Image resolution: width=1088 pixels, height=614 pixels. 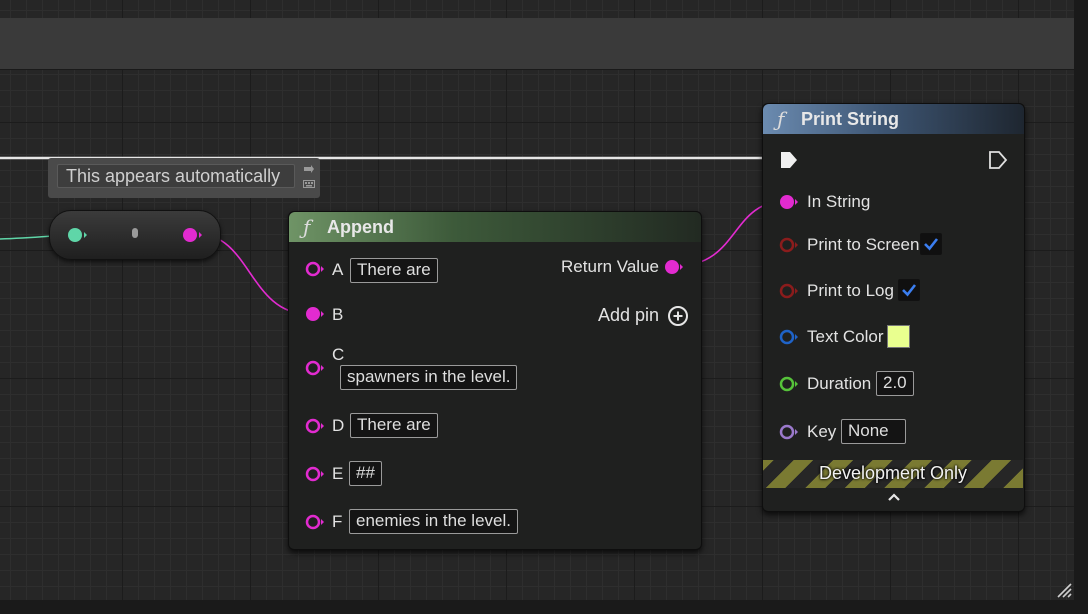 I want to click on reroute-node, so click(x=135, y=235).